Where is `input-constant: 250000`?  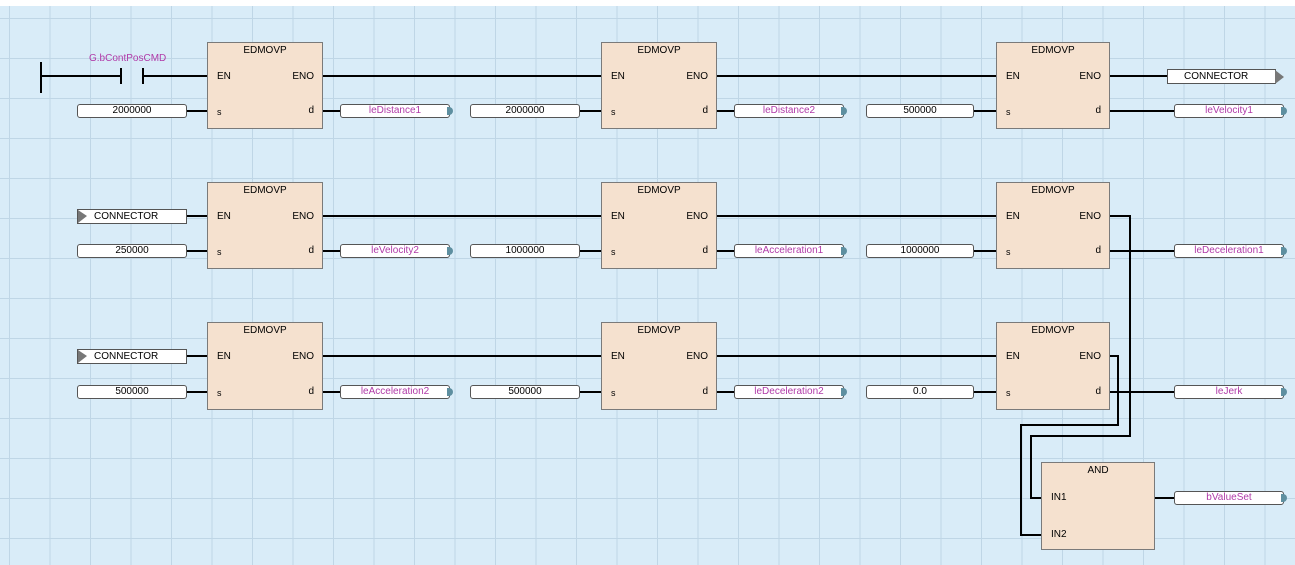 input-constant: 250000 is located at coordinates (132, 251).